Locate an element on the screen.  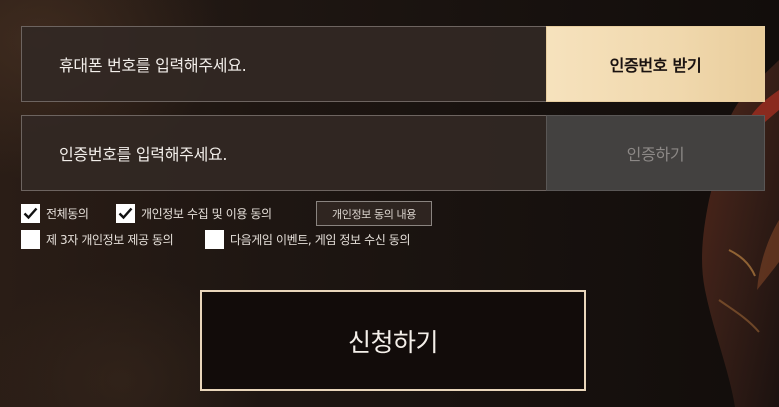
agree-marketing-checkbox: 다음게임 이벤트, 게임 정보 수신 동의 is located at coordinates (307, 239).